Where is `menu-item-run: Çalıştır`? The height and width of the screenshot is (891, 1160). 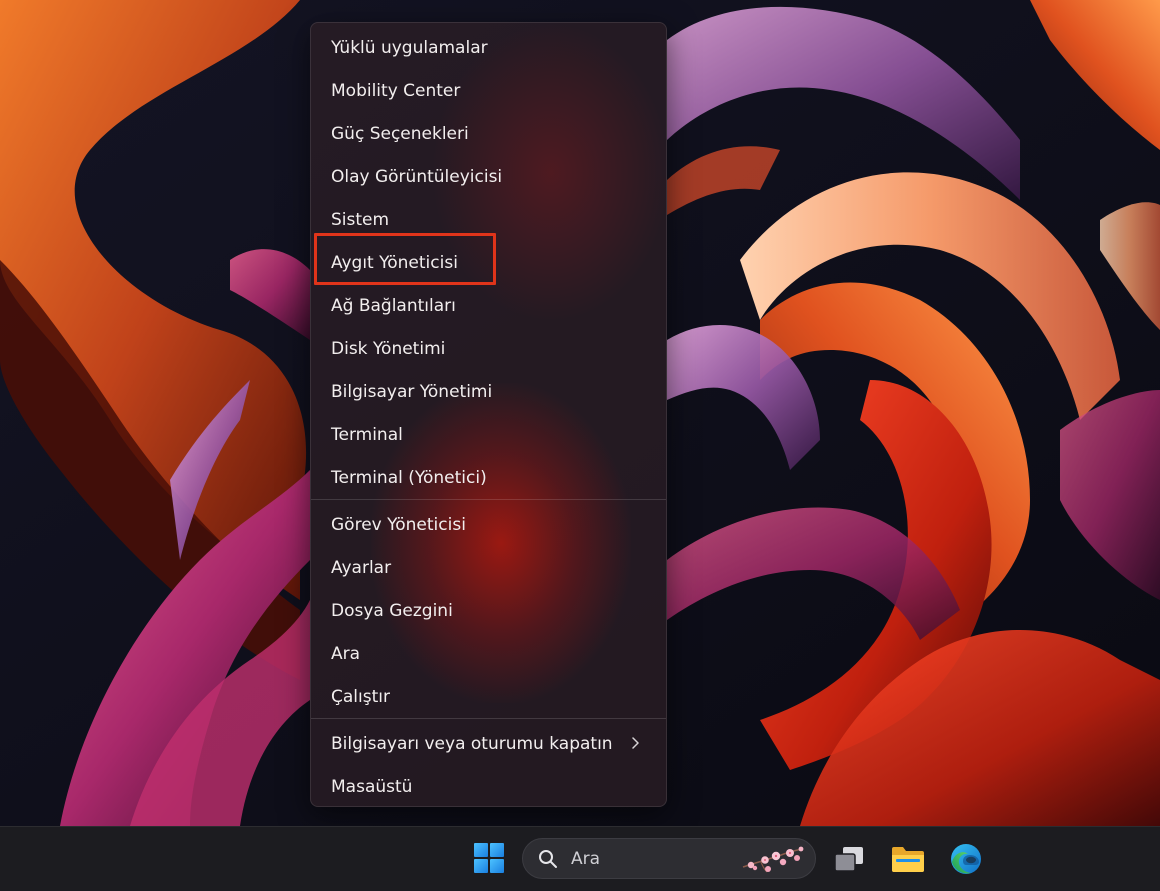
menu-item-run: Çalıştır is located at coordinates (488, 697).